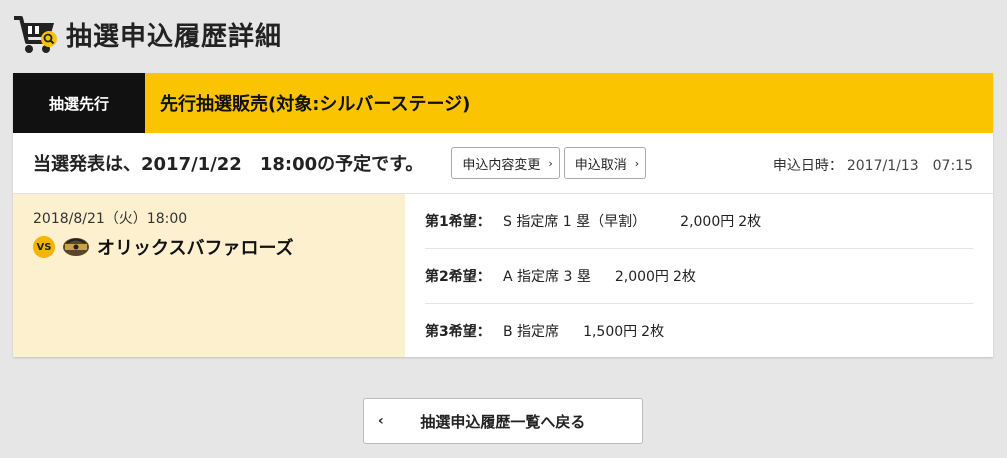 Image resolution: width=1007 pixels, height=458 pixels. Describe the element at coordinates (76, 247) in the screenshot. I see `team-logo-icon` at that location.